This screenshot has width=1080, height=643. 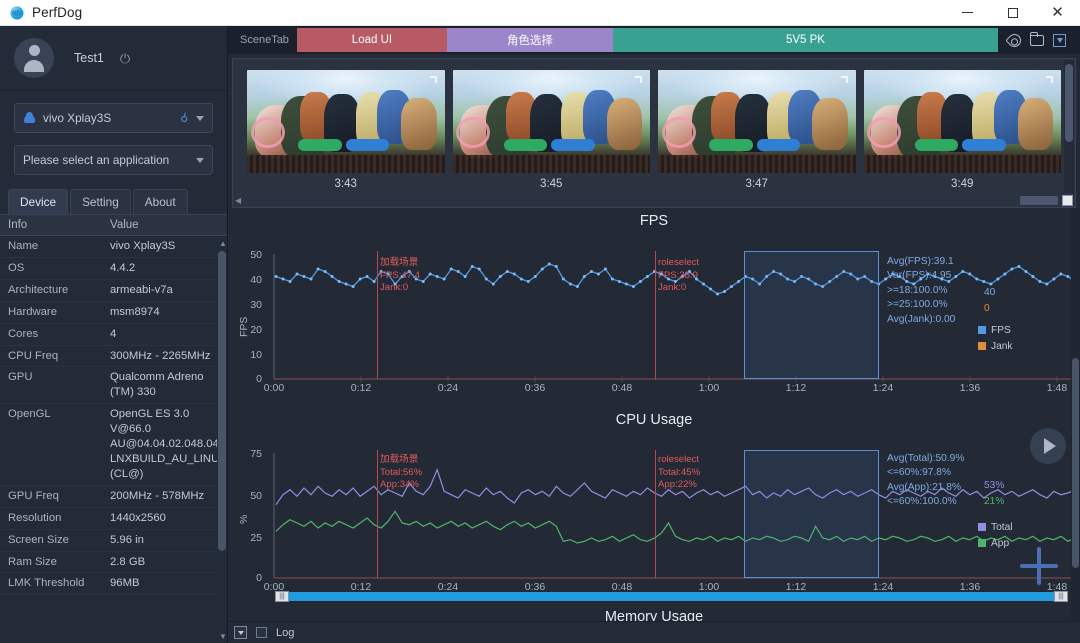 I want to click on screenshot-thumb: 3:49, so click(x=962, y=129).